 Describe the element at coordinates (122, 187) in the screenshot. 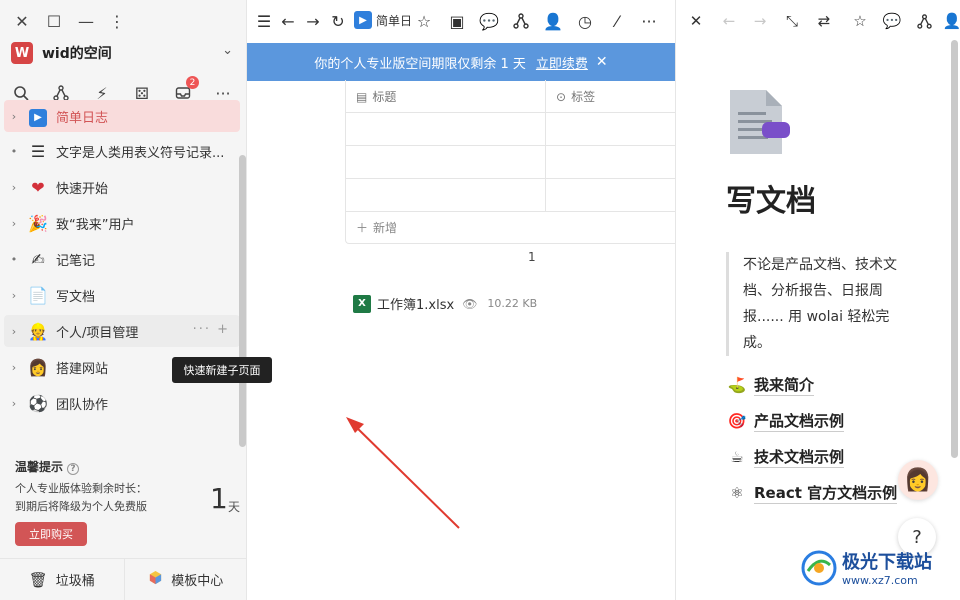

I see `tree-item-quick-start: › ❤ 快速开始` at that location.